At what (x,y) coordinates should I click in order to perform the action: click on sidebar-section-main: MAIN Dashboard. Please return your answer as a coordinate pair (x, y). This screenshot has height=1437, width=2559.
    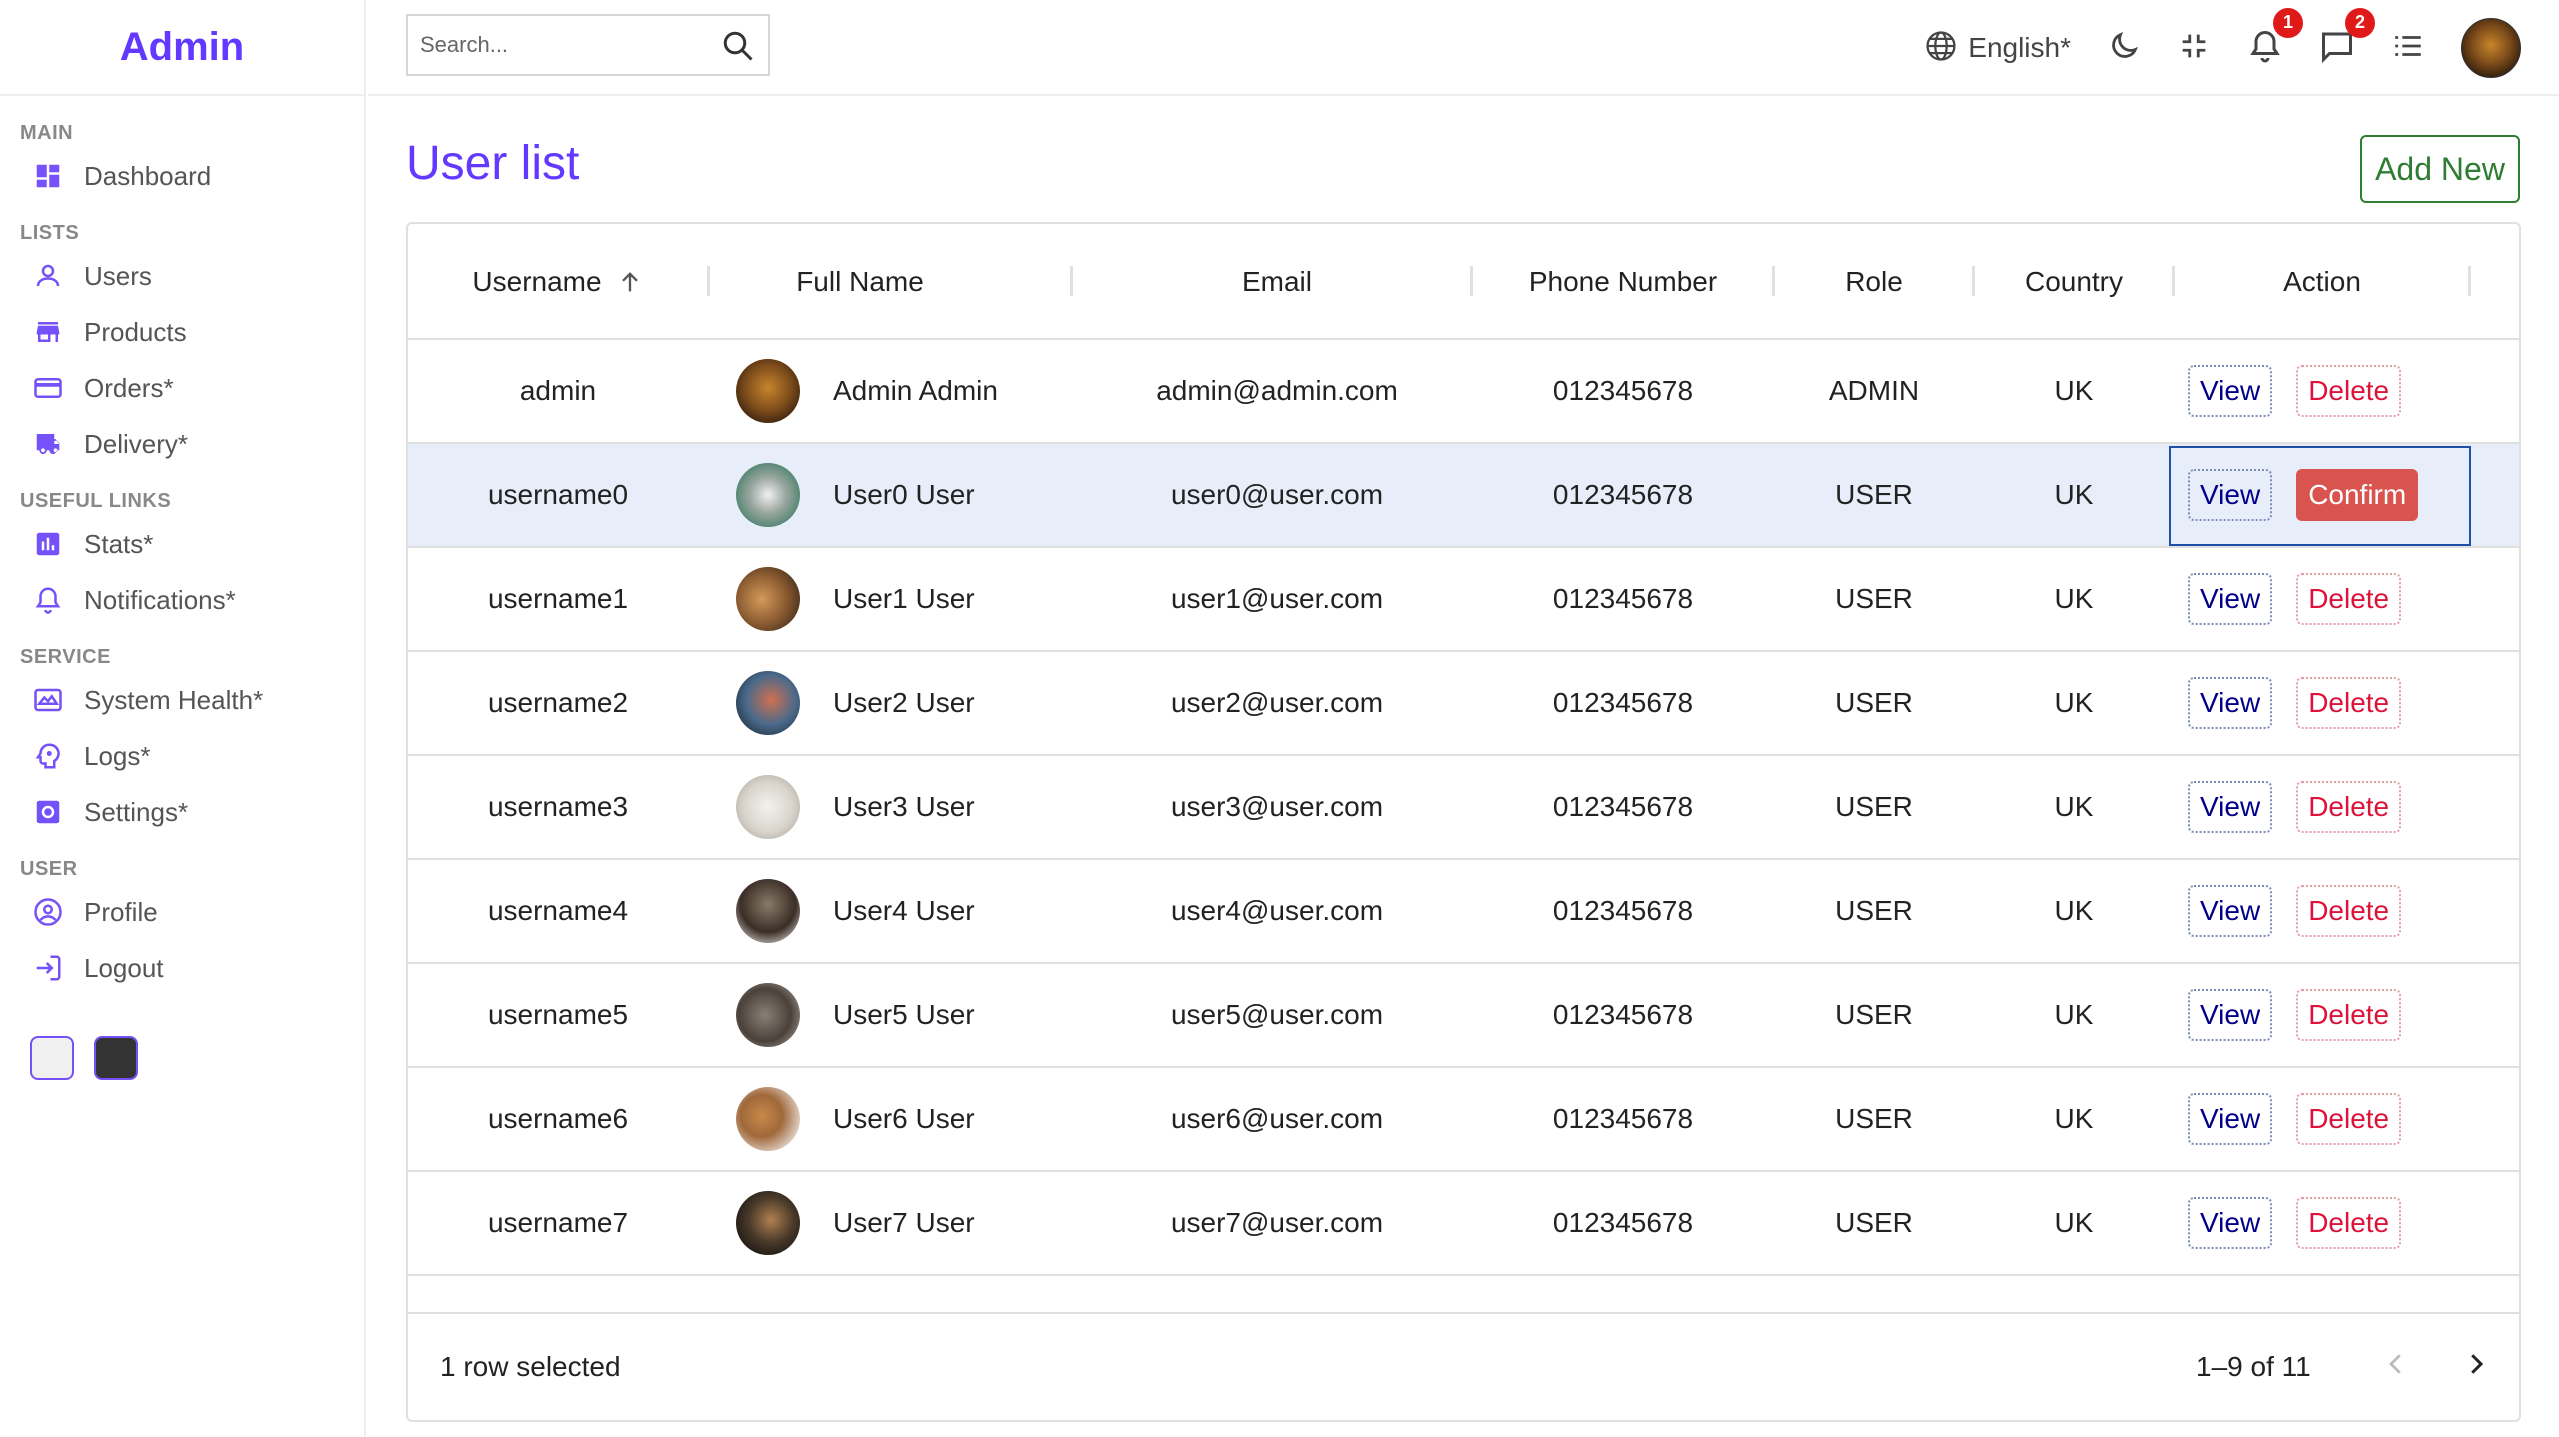
    Looking at the image, I should click on (182, 161).